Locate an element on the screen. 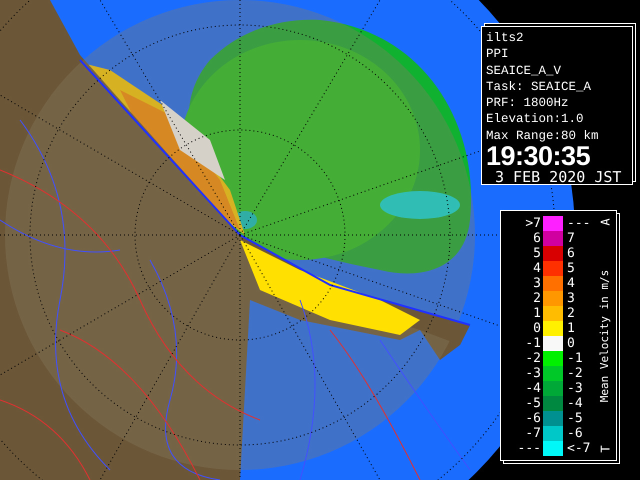 This screenshot has height=480, width=640. time-text: 19:30:35 is located at coordinates (539, 156).